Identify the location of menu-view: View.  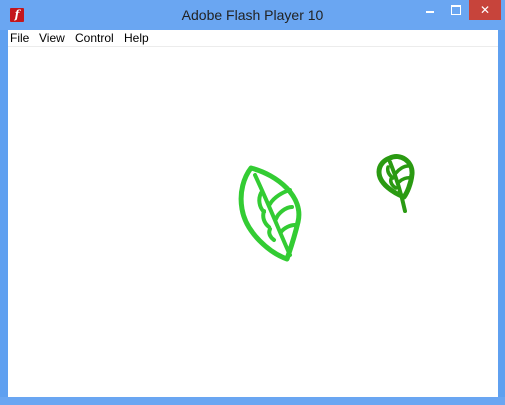
(52, 38).